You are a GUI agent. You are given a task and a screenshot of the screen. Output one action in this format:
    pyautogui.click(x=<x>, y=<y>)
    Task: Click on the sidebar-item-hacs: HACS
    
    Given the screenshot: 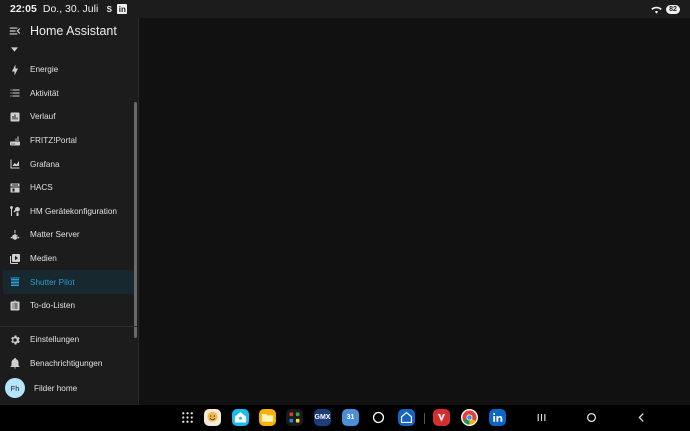 What is the action you would take?
    pyautogui.click(x=69, y=188)
    